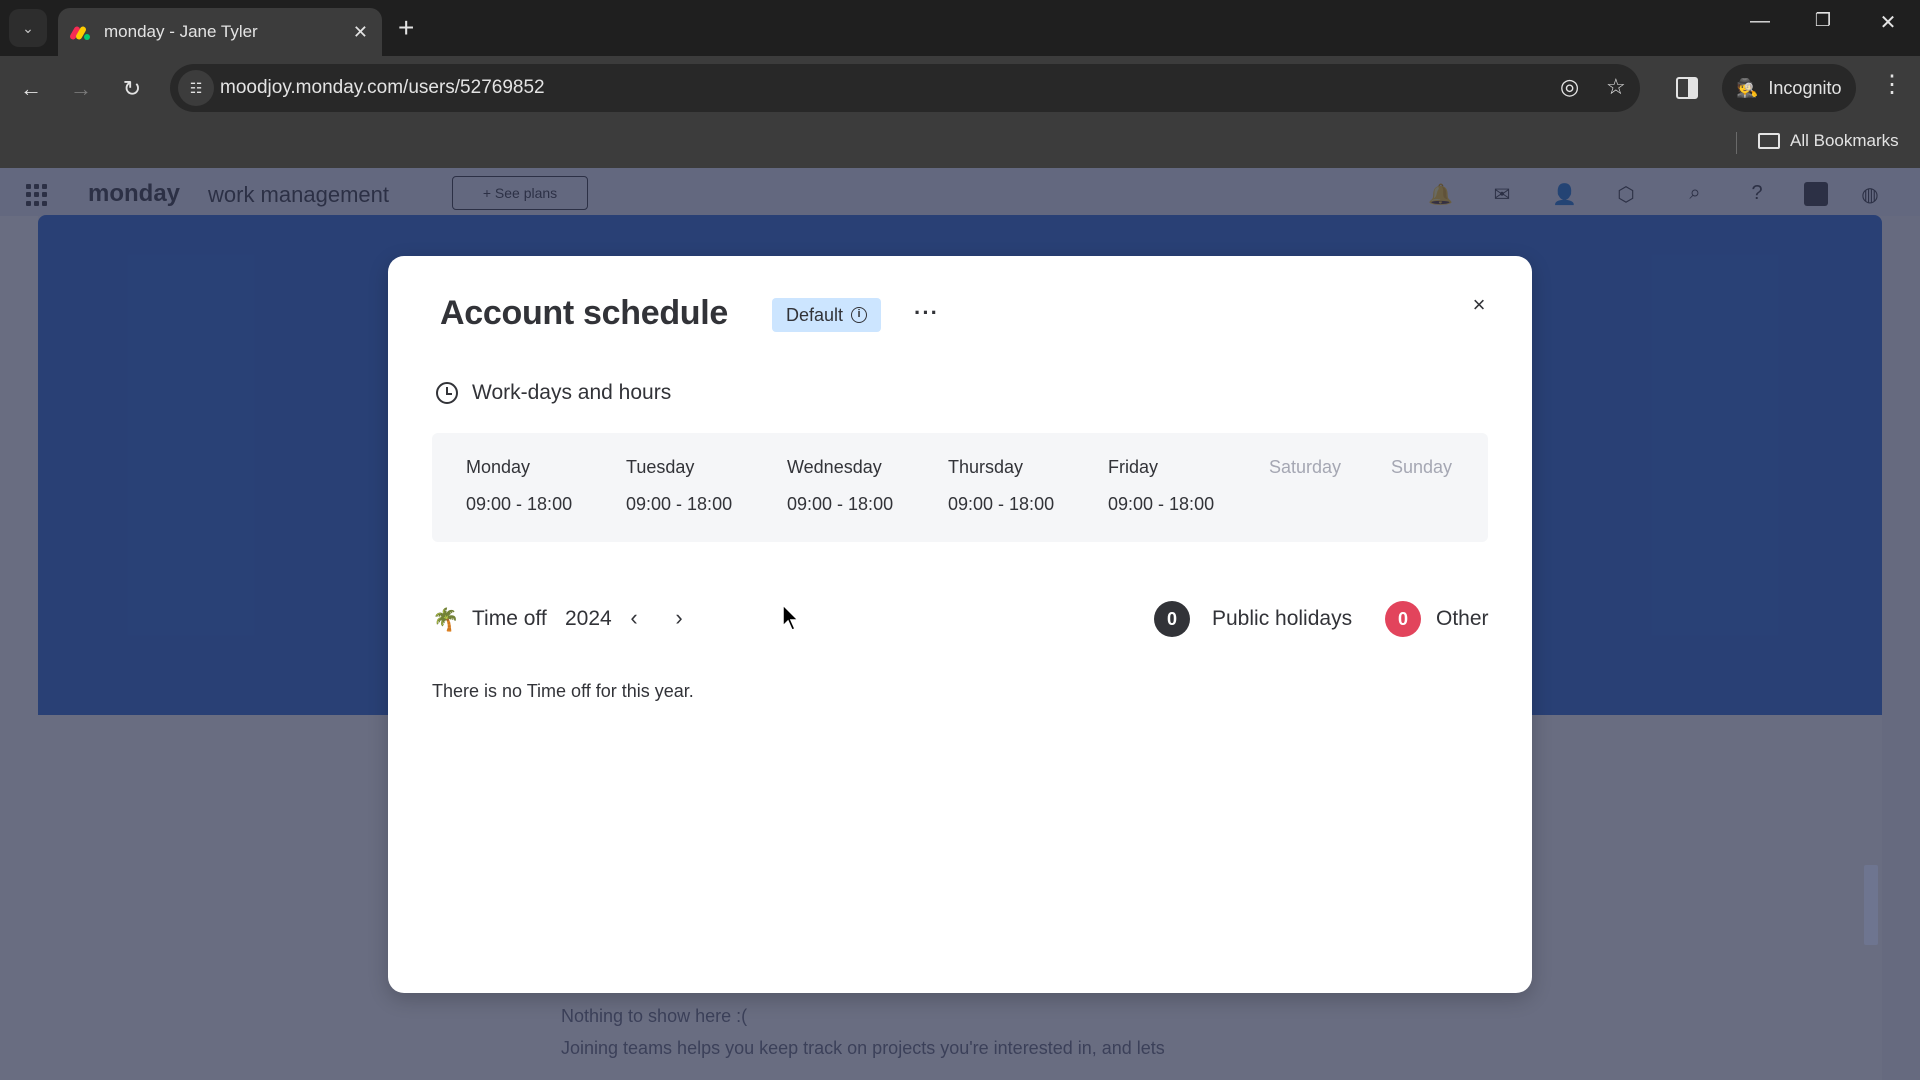 Image resolution: width=1920 pixels, height=1080 pixels. Describe the element at coordinates (1736, 143) in the screenshot. I see `bookmarks-divider` at that location.